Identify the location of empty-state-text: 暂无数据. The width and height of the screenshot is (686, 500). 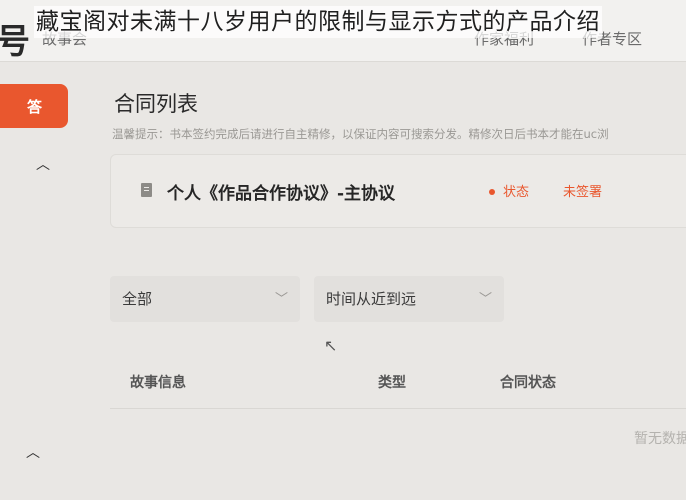
(660, 439).